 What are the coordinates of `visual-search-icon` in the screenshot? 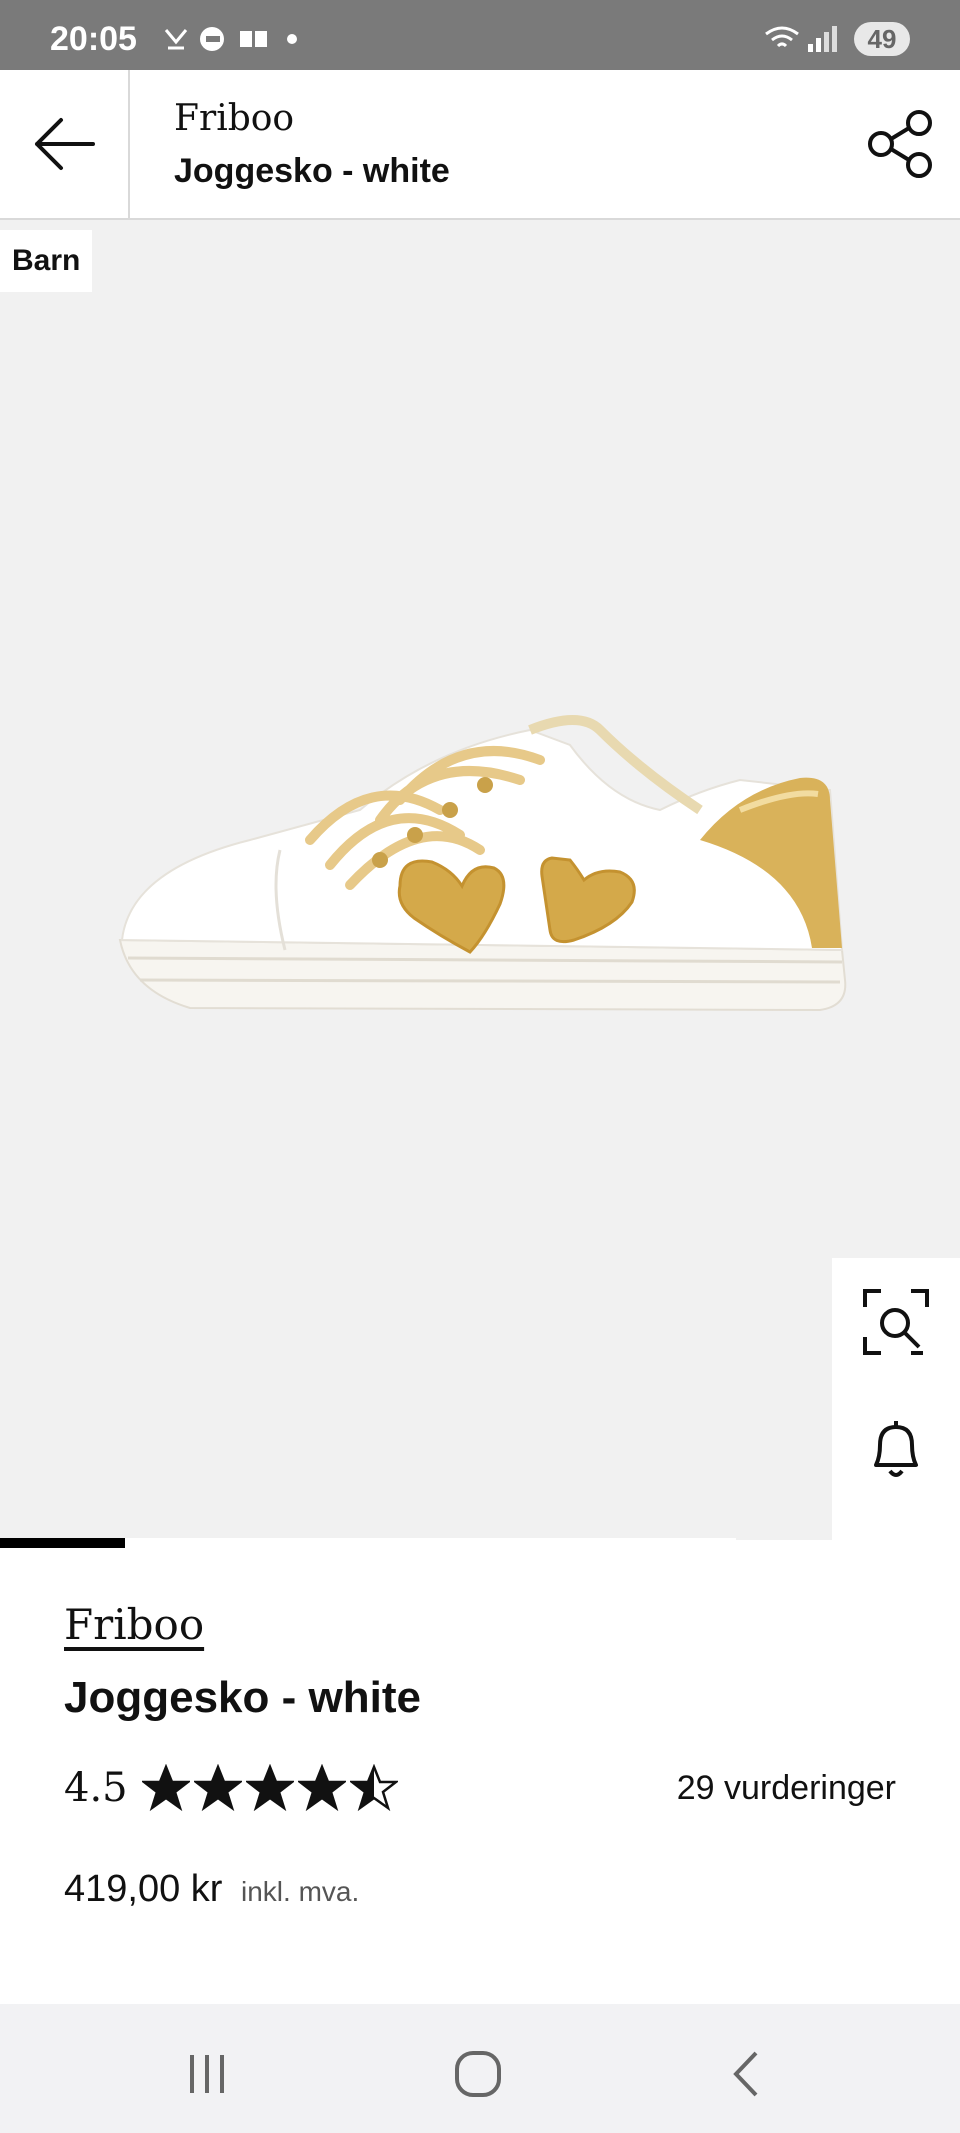 It's located at (896, 1322).